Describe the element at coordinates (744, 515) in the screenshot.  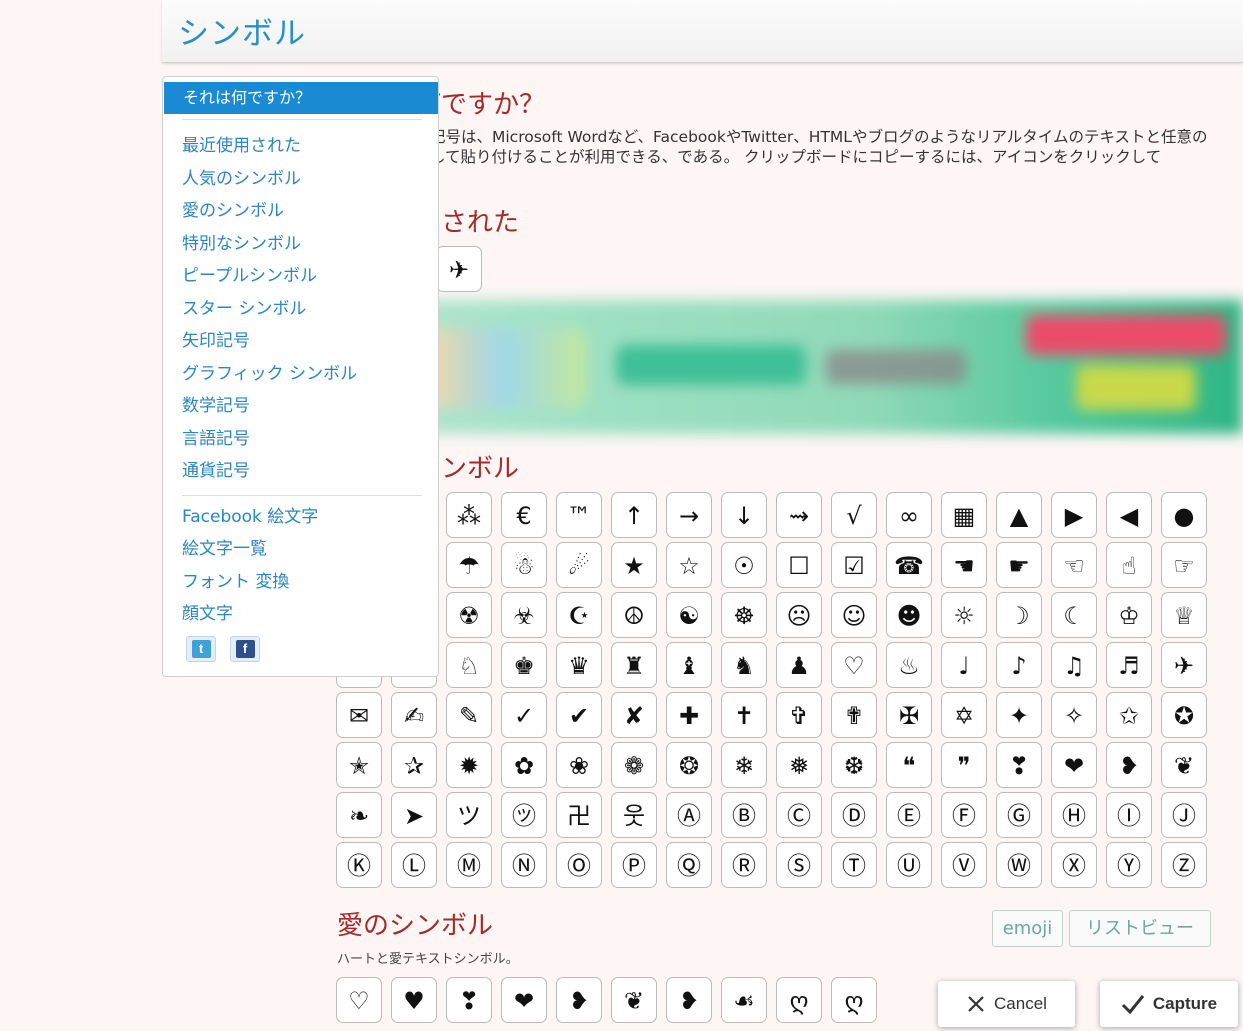
I see `symbol-tile: ↓` at that location.